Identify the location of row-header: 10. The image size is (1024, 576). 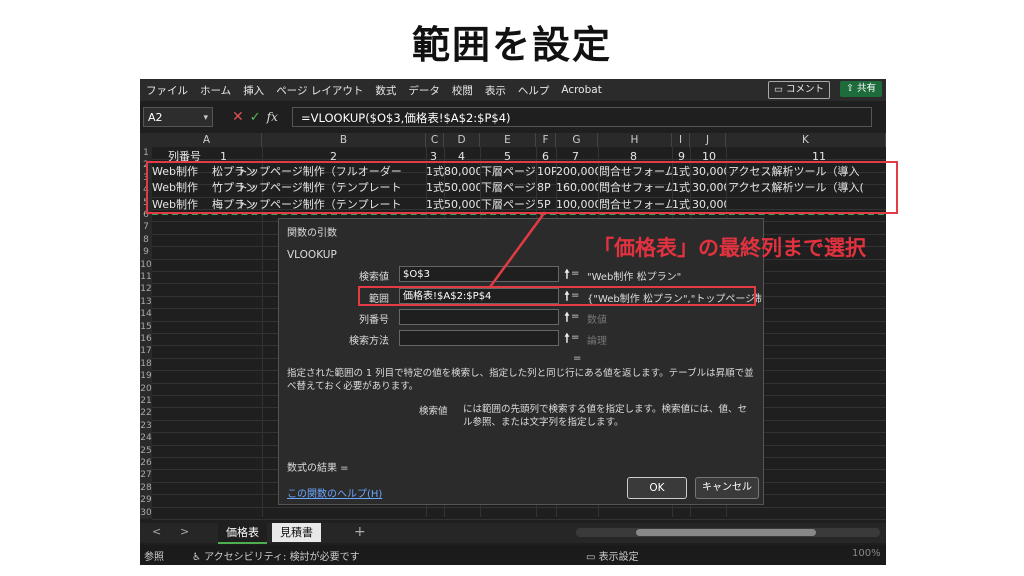
(146, 264).